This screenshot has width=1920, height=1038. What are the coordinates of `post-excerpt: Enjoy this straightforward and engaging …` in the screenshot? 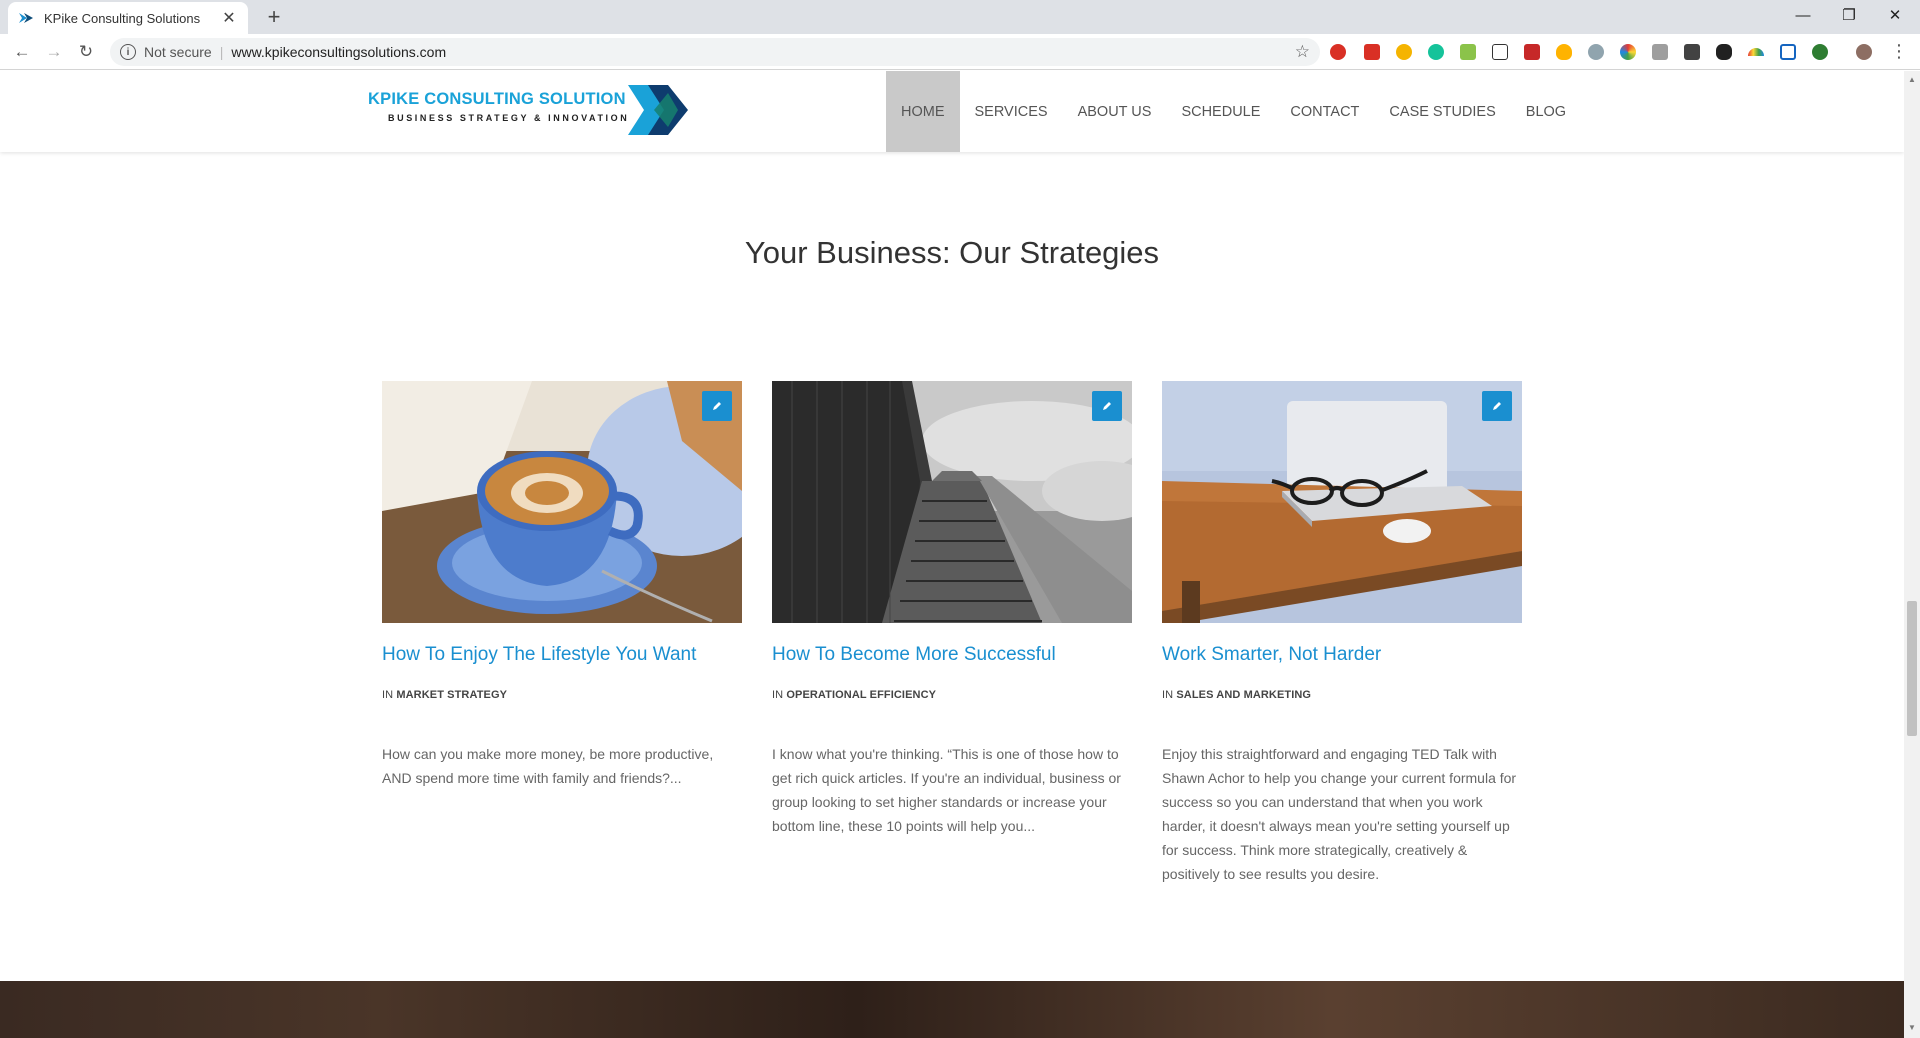 It's located at (1339, 814).